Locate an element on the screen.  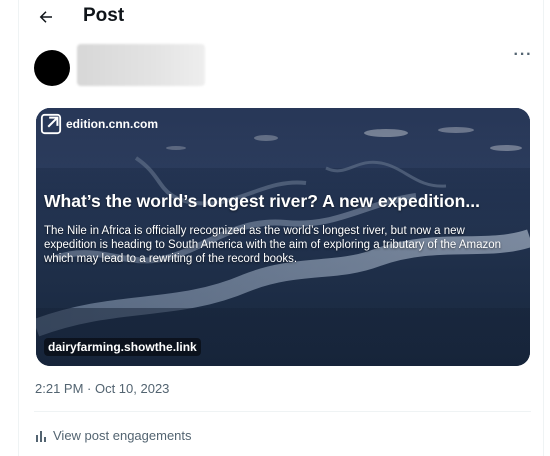
view-engagements-link: View post engagements is located at coordinates (113, 435).